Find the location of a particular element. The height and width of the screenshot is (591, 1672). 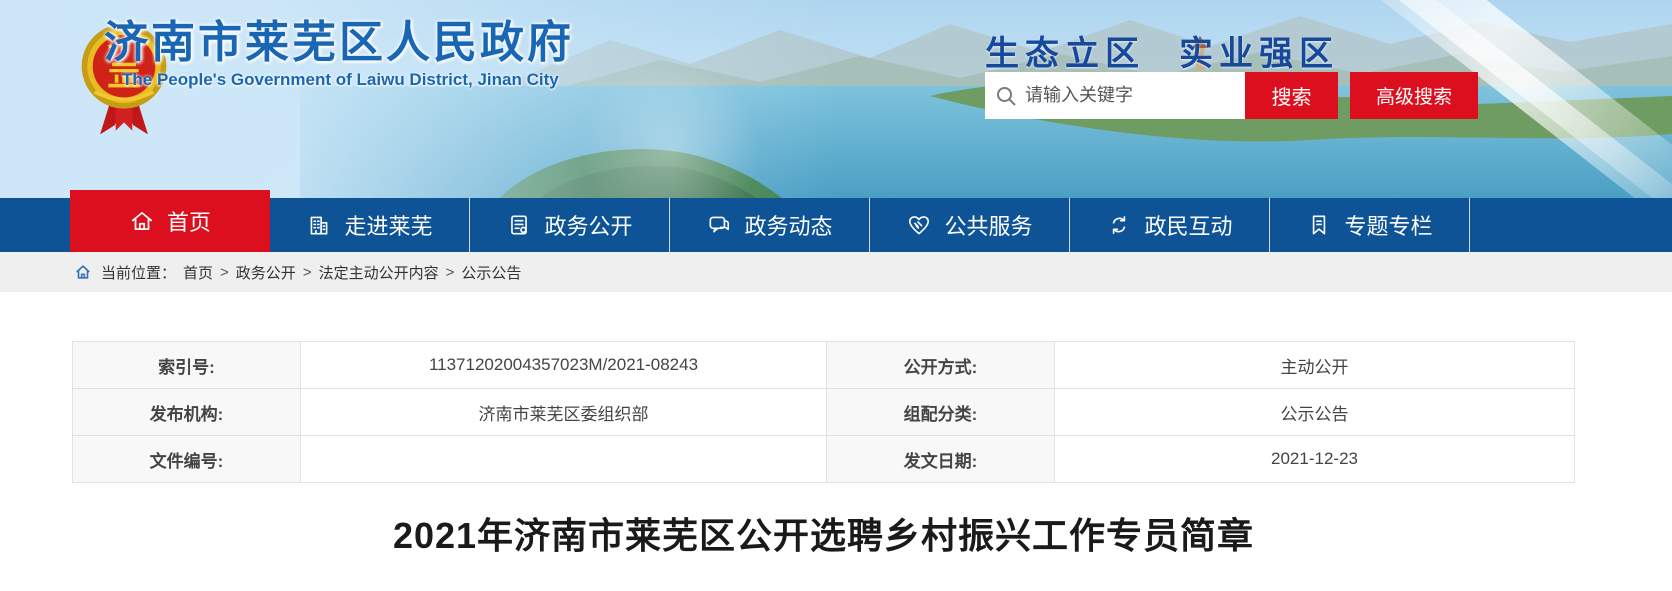

nav-label: 首页 is located at coordinates (188, 222).